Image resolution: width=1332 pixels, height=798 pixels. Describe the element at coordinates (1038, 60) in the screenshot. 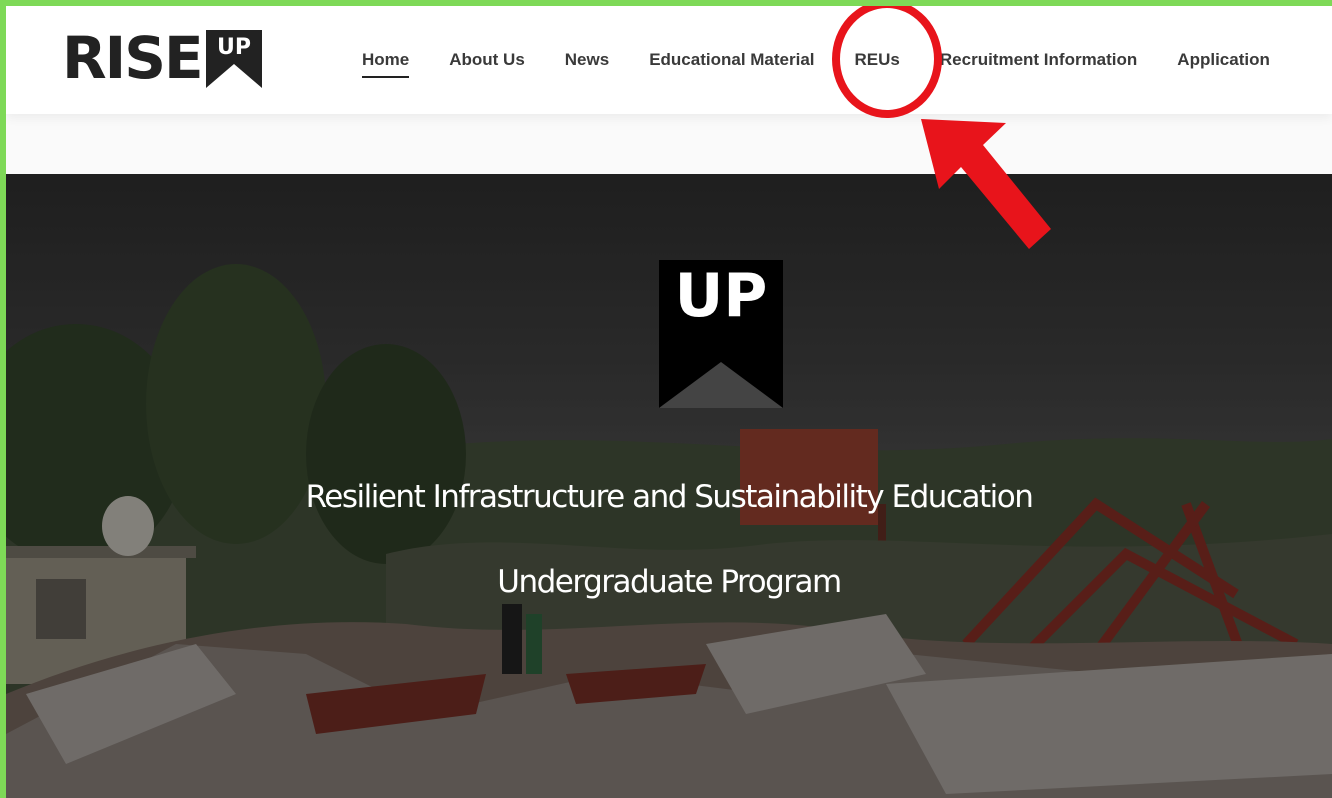

I see `nav-recruitment-information: Recruitment Information` at that location.